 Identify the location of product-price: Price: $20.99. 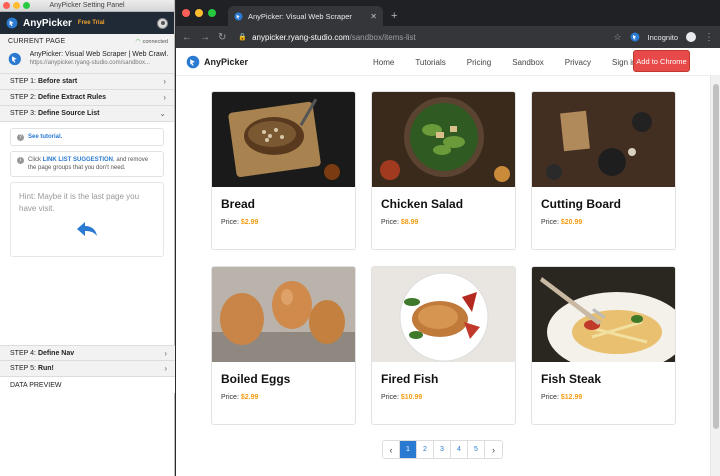
(608, 222).